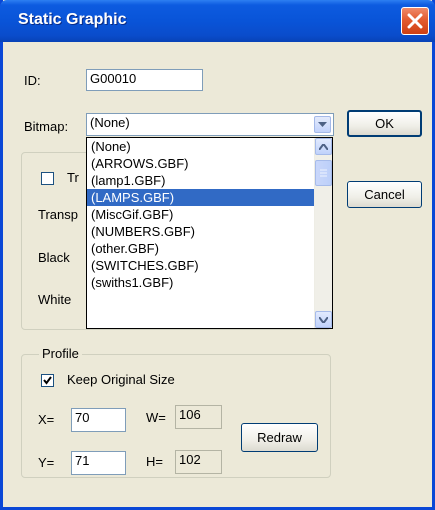 This screenshot has height=510, width=435. I want to click on bitmap-list-item: (swiths1.GBF), so click(209, 282).